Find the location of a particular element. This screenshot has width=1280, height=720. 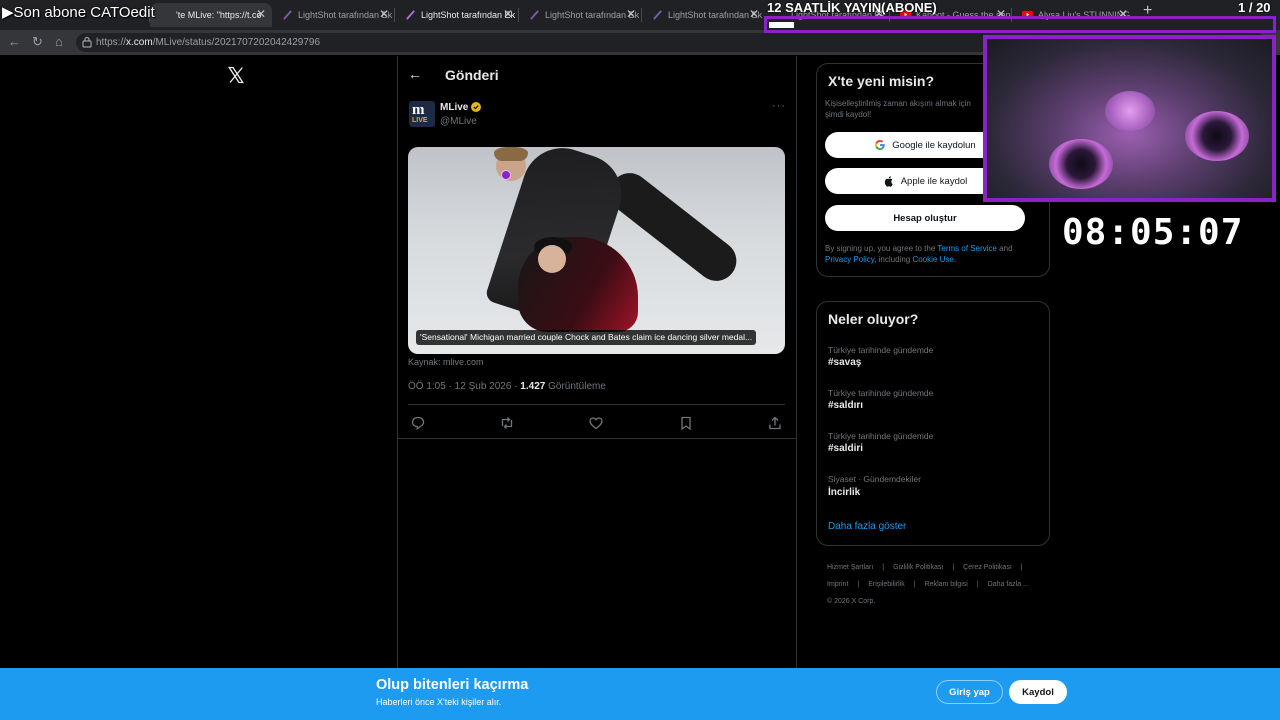

reply-icon is located at coordinates (418, 423).